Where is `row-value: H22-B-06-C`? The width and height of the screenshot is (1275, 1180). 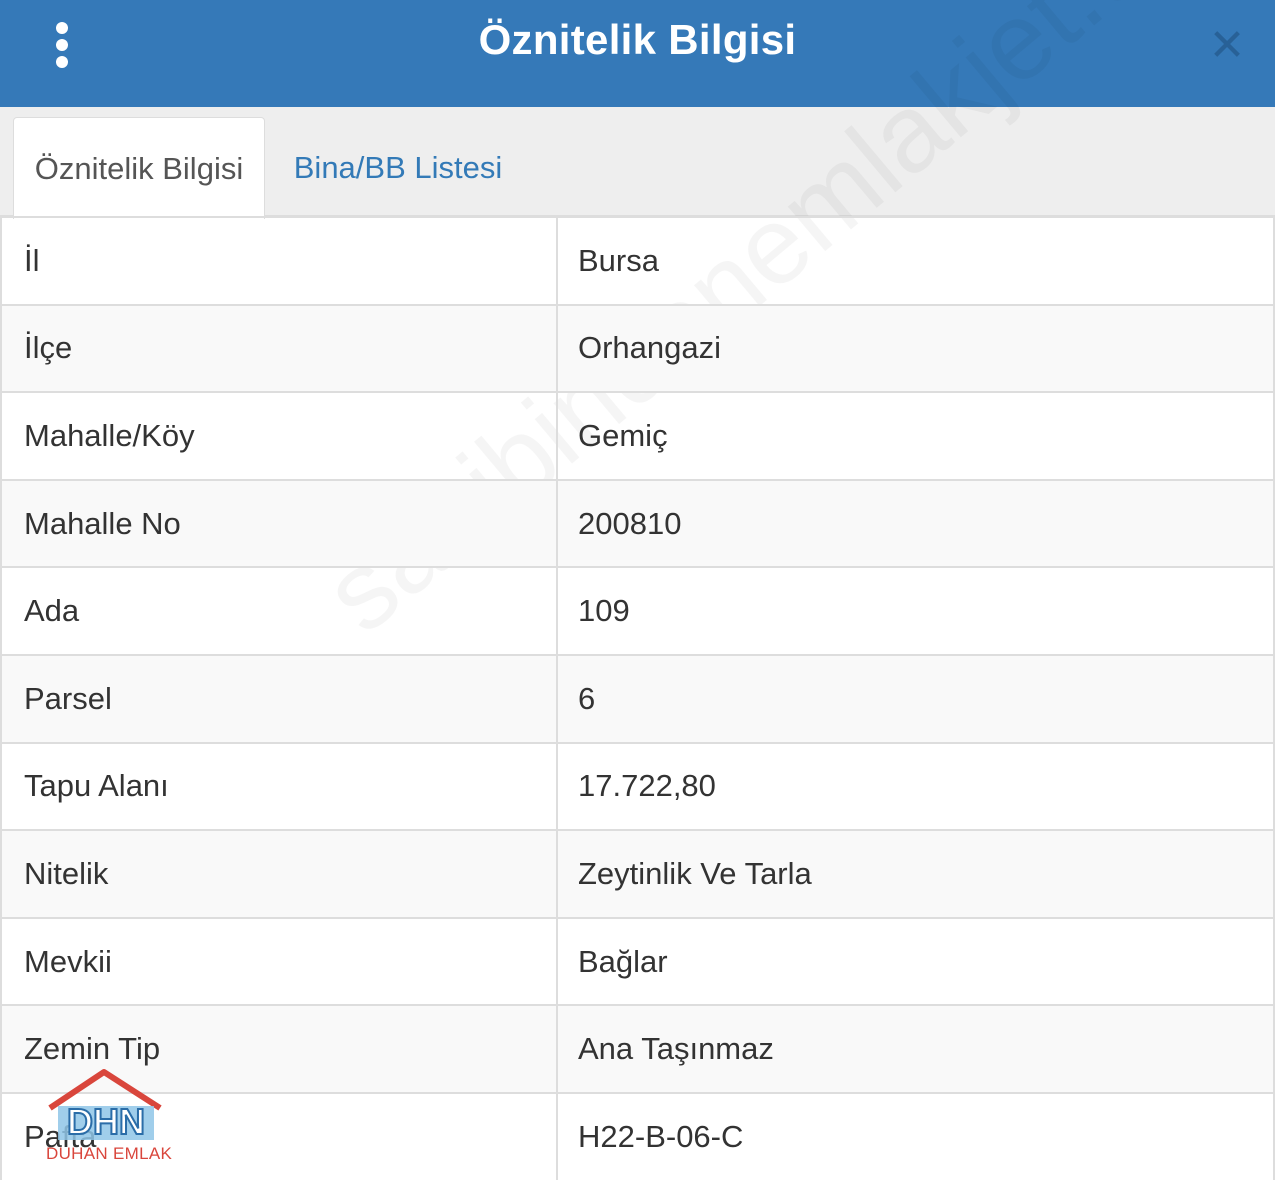
row-value: H22-B-06-C is located at coordinates (915, 1135).